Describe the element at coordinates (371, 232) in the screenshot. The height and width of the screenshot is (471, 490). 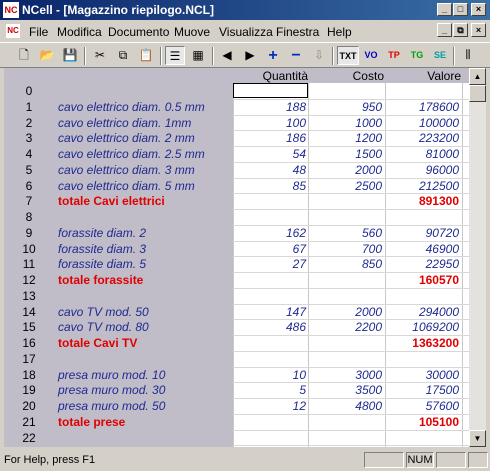
I see `cell-costo: 560` at that location.